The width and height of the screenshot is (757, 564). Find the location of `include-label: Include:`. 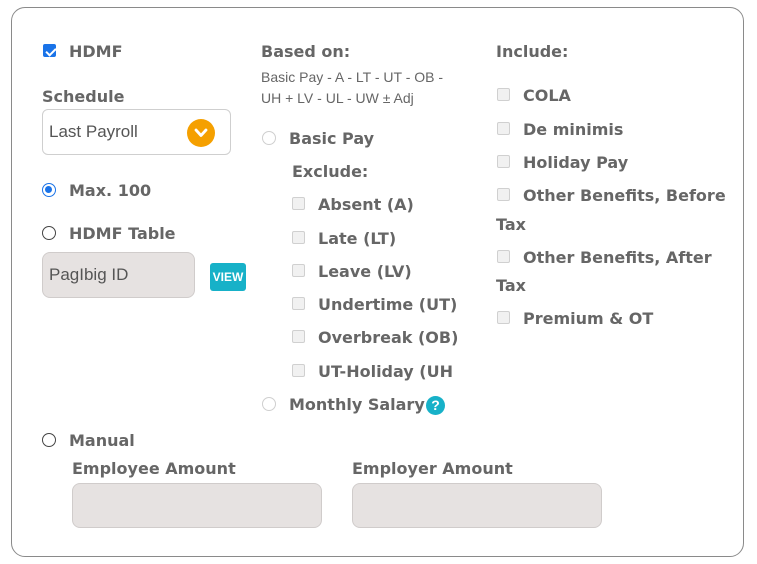

include-label: Include: is located at coordinates (532, 51).